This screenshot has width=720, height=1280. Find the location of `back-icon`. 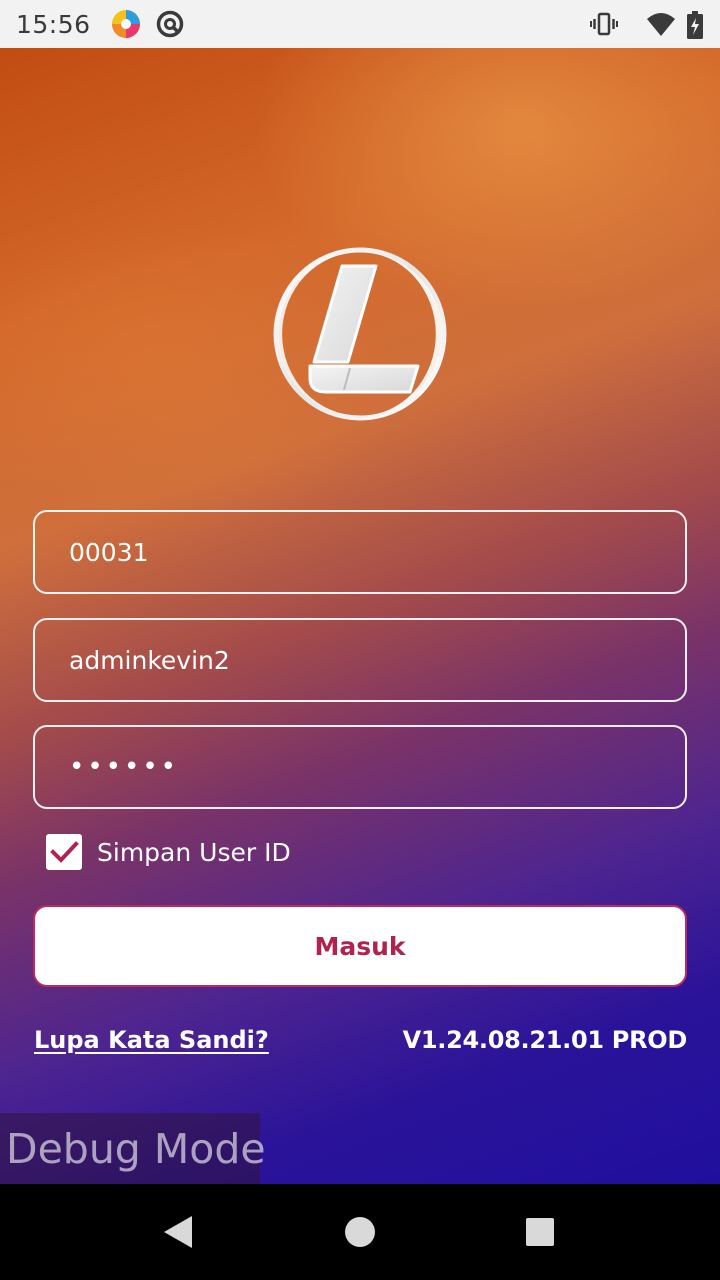

back-icon is located at coordinates (178, 1232).